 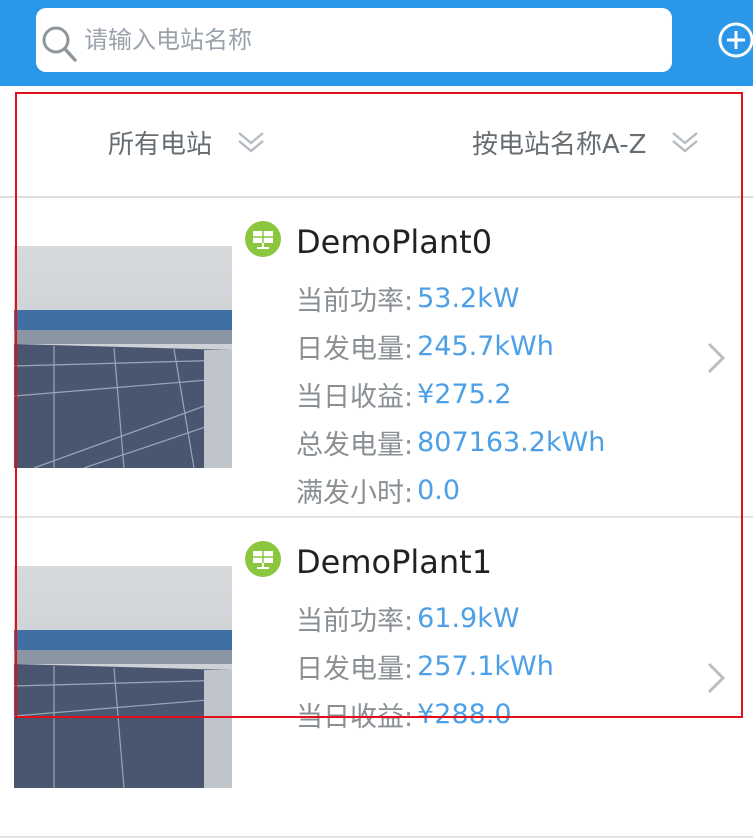 I want to click on stat-value: 807163.2kWh, so click(x=511, y=442).